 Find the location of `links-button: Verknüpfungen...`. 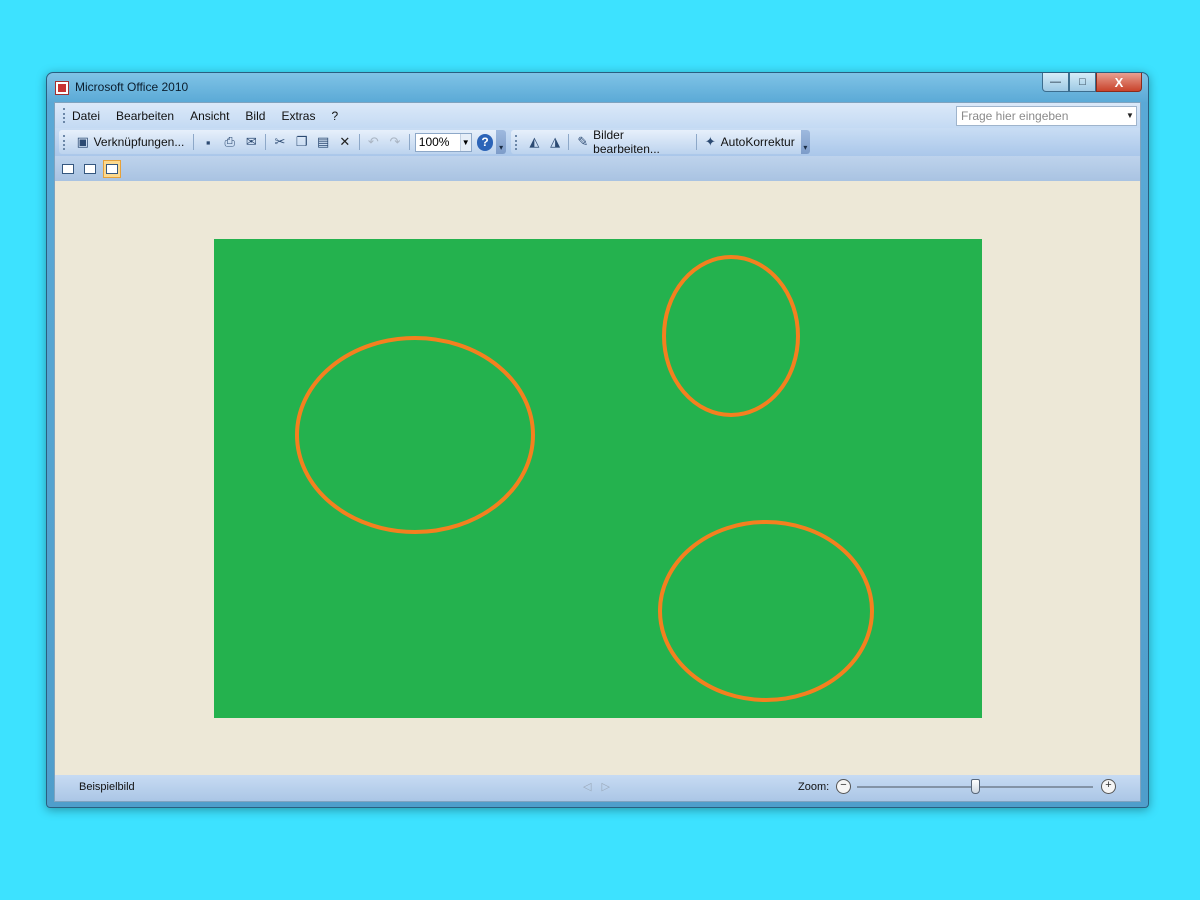

links-button: Verknüpfungen... is located at coordinates (139, 142).